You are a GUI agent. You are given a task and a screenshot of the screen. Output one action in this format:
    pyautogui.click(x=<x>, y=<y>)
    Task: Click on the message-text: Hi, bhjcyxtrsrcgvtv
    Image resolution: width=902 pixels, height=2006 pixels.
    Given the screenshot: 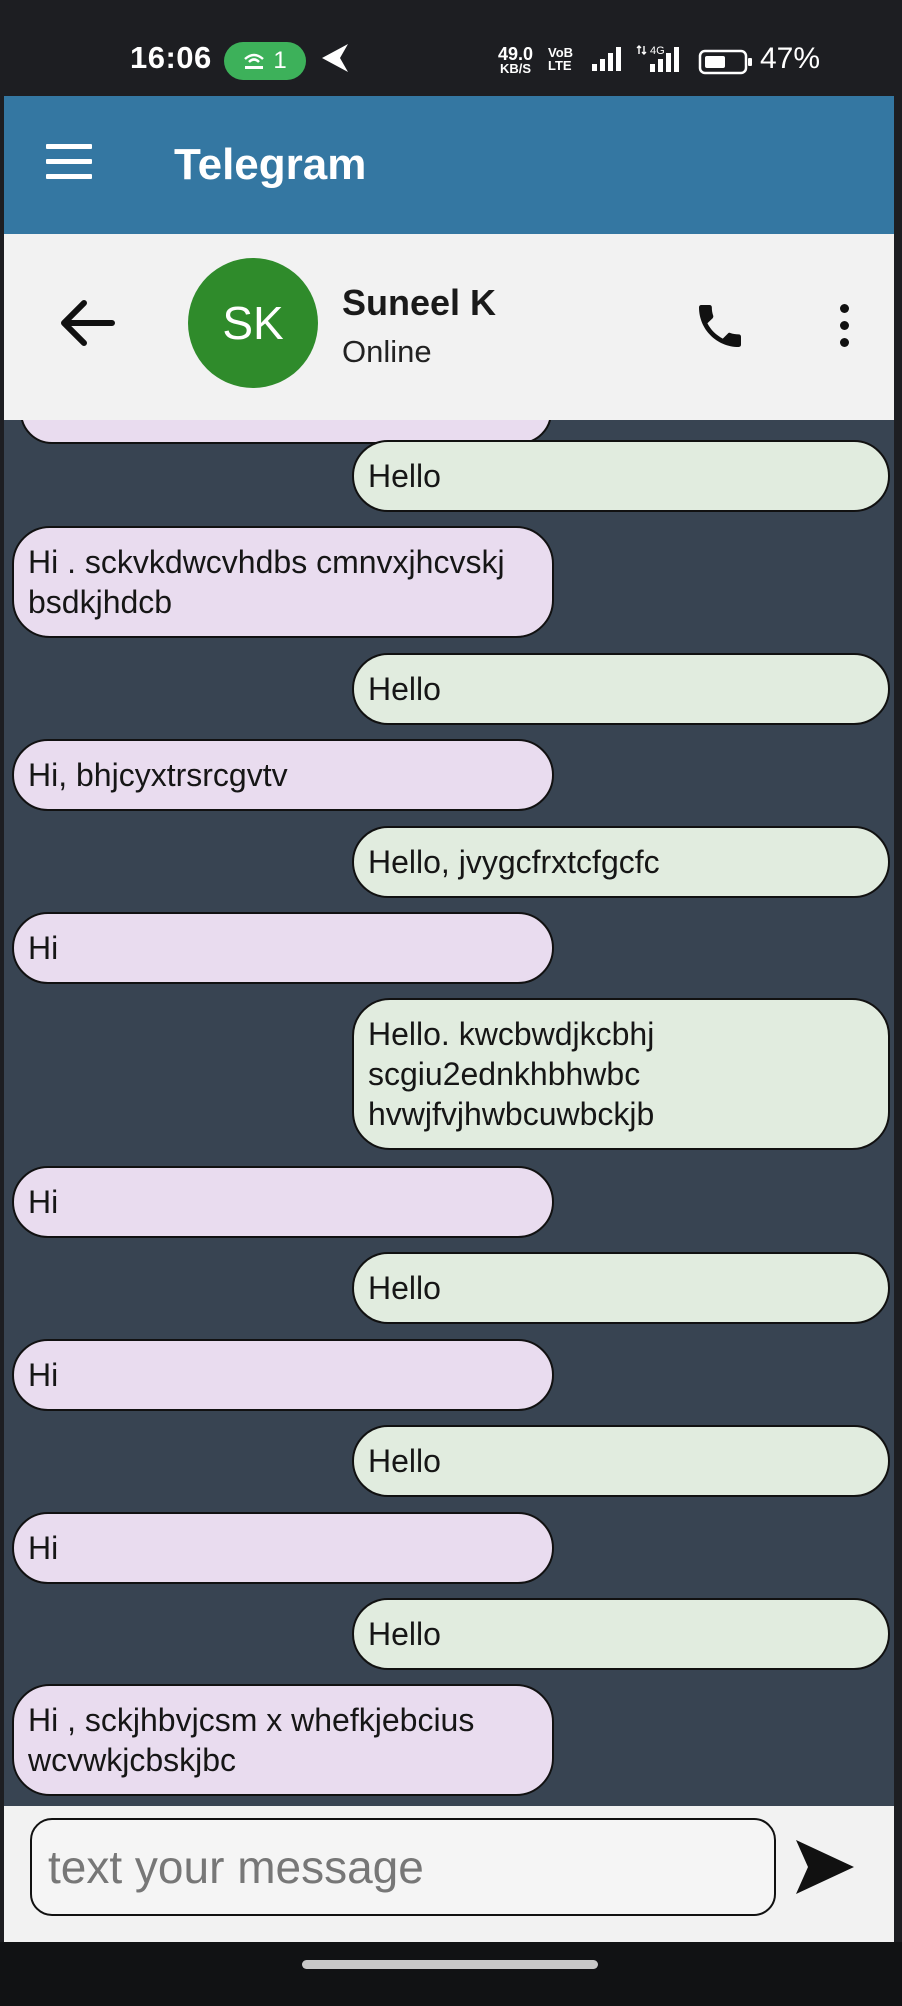 What is the action you would take?
    pyautogui.click(x=158, y=775)
    